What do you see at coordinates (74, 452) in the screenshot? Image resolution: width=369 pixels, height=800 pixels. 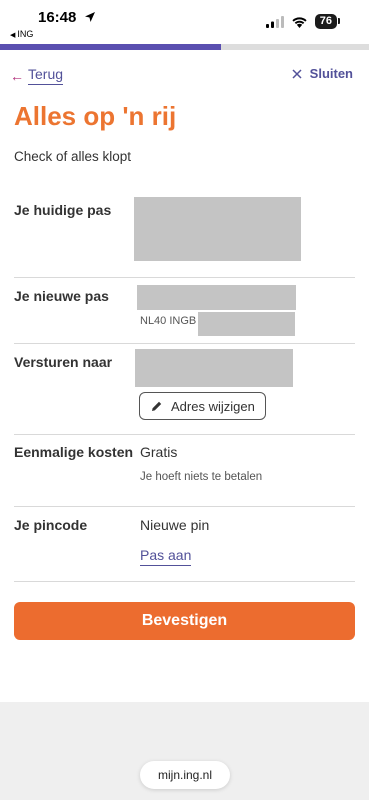 I see `one-time-cost-label: Eenmalige kosten` at bounding box center [74, 452].